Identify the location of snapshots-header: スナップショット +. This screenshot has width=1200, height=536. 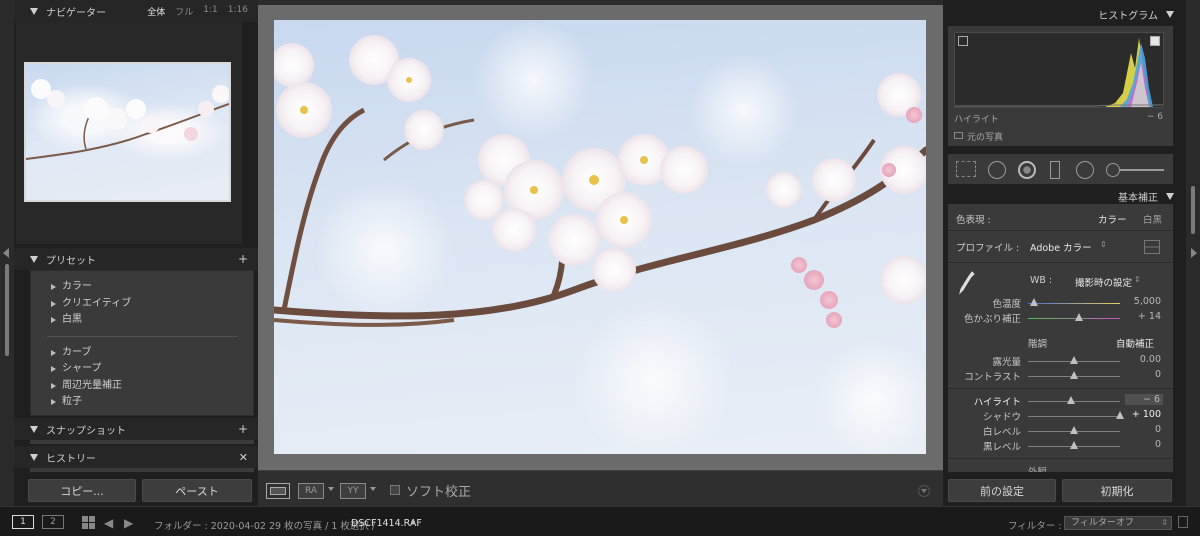
(136, 429).